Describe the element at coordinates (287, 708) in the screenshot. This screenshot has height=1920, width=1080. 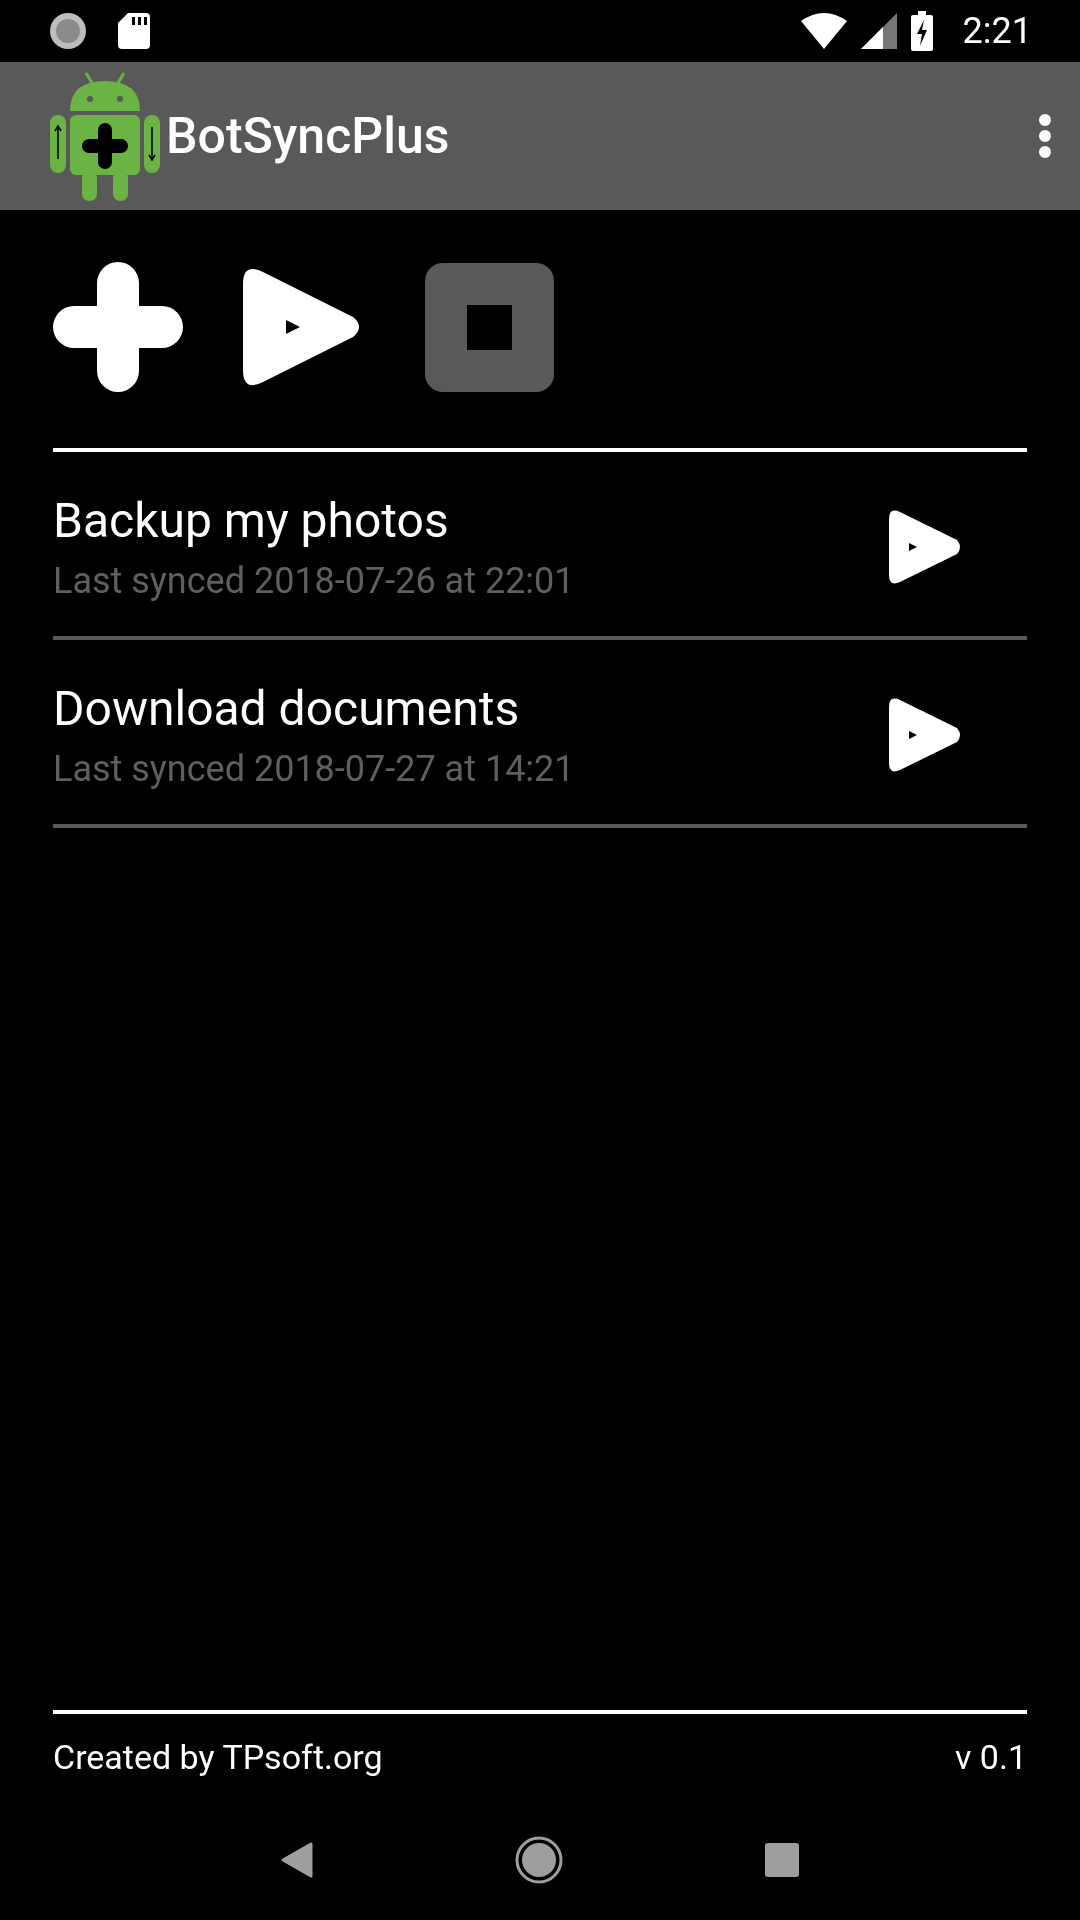
I see `task-name: Download documents` at that location.